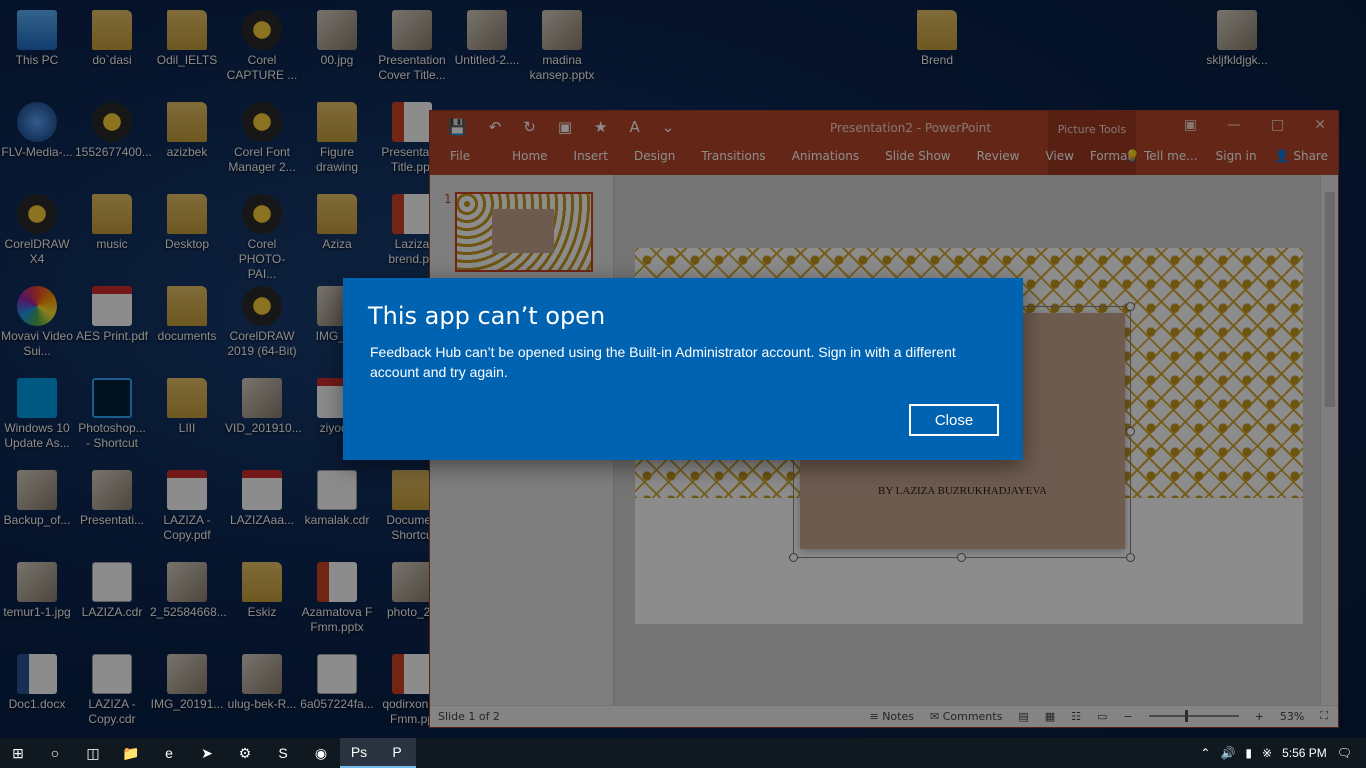 The image size is (1366, 768). Describe the element at coordinates (1304, 753) in the screenshot. I see `clock: 5:56 PM` at that location.